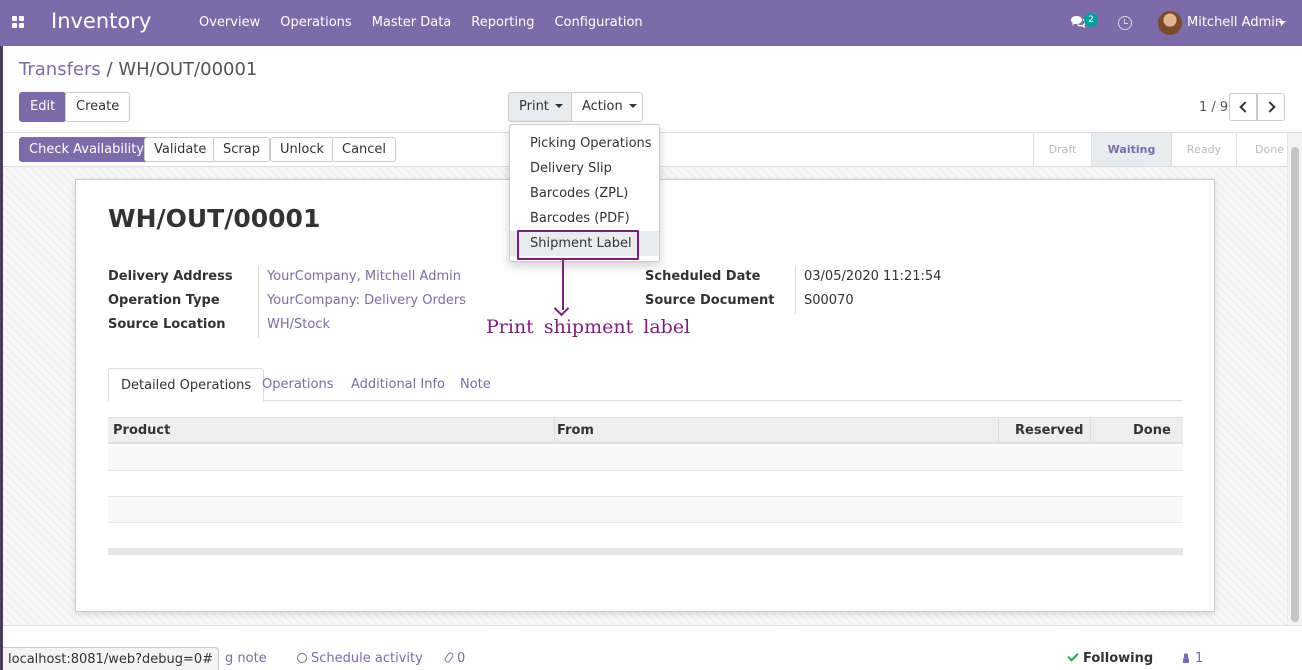  Describe the element at coordinates (632, 106) in the screenshot. I see `action-caret-down-icon` at that location.